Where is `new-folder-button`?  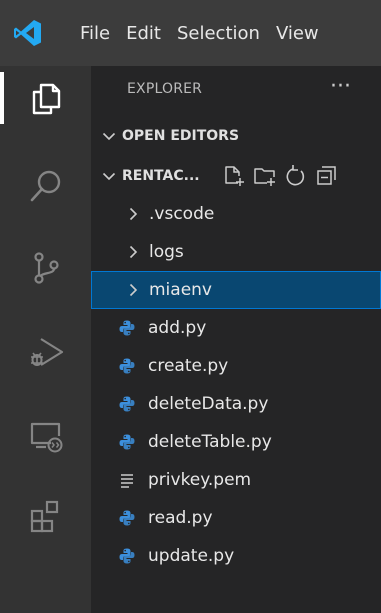 new-folder-button is located at coordinates (265, 176).